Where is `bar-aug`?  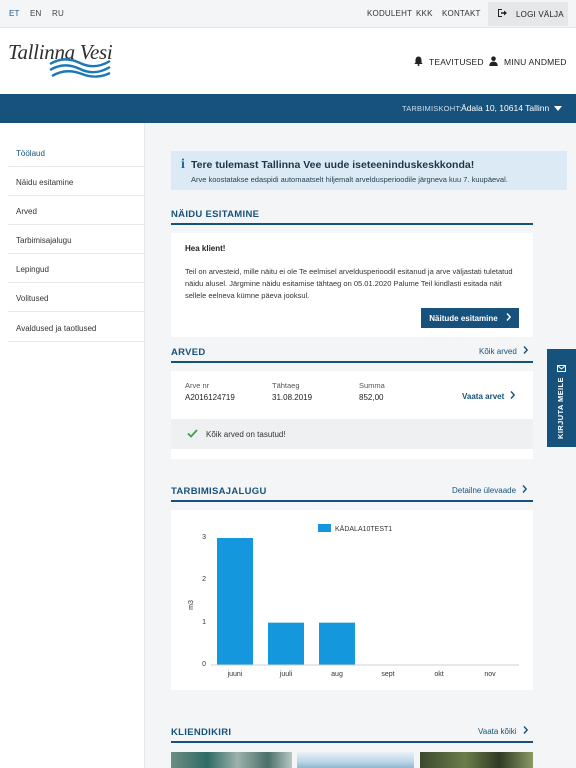 bar-aug is located at coordinates (337, 643).